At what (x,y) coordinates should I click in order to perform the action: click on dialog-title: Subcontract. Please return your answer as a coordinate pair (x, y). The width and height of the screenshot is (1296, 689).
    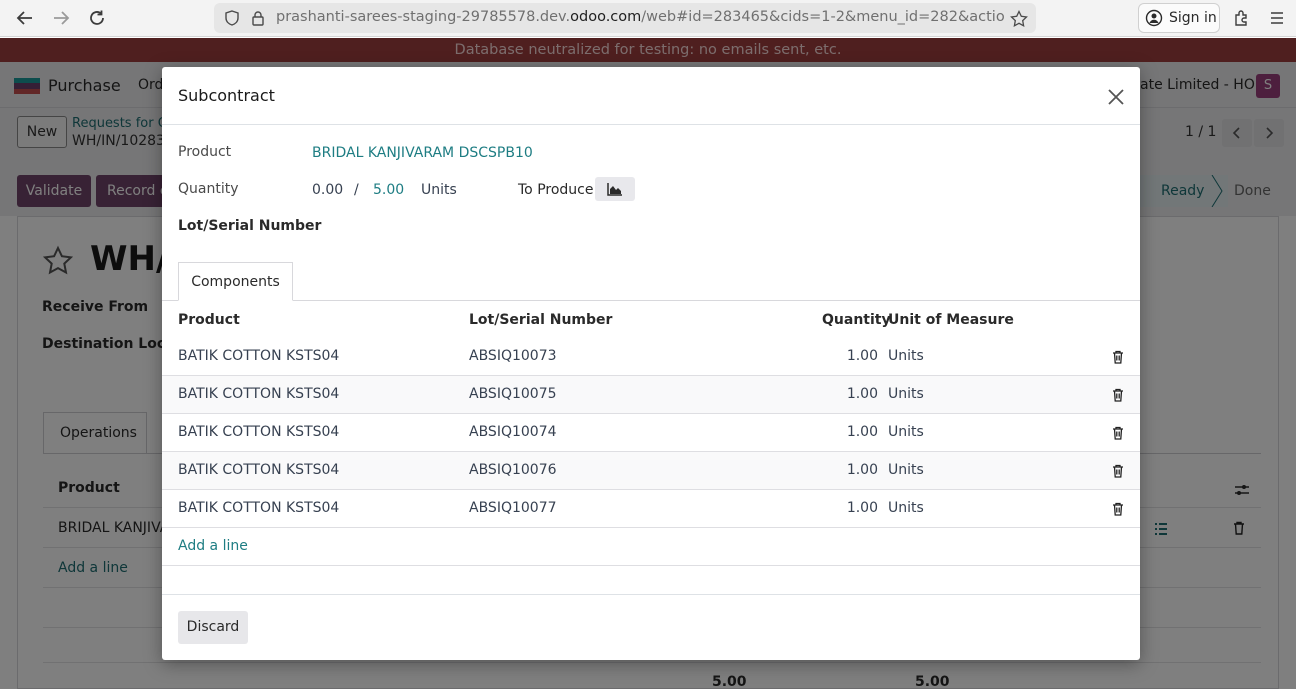
    Looking at the image, I should click on (226, 95).